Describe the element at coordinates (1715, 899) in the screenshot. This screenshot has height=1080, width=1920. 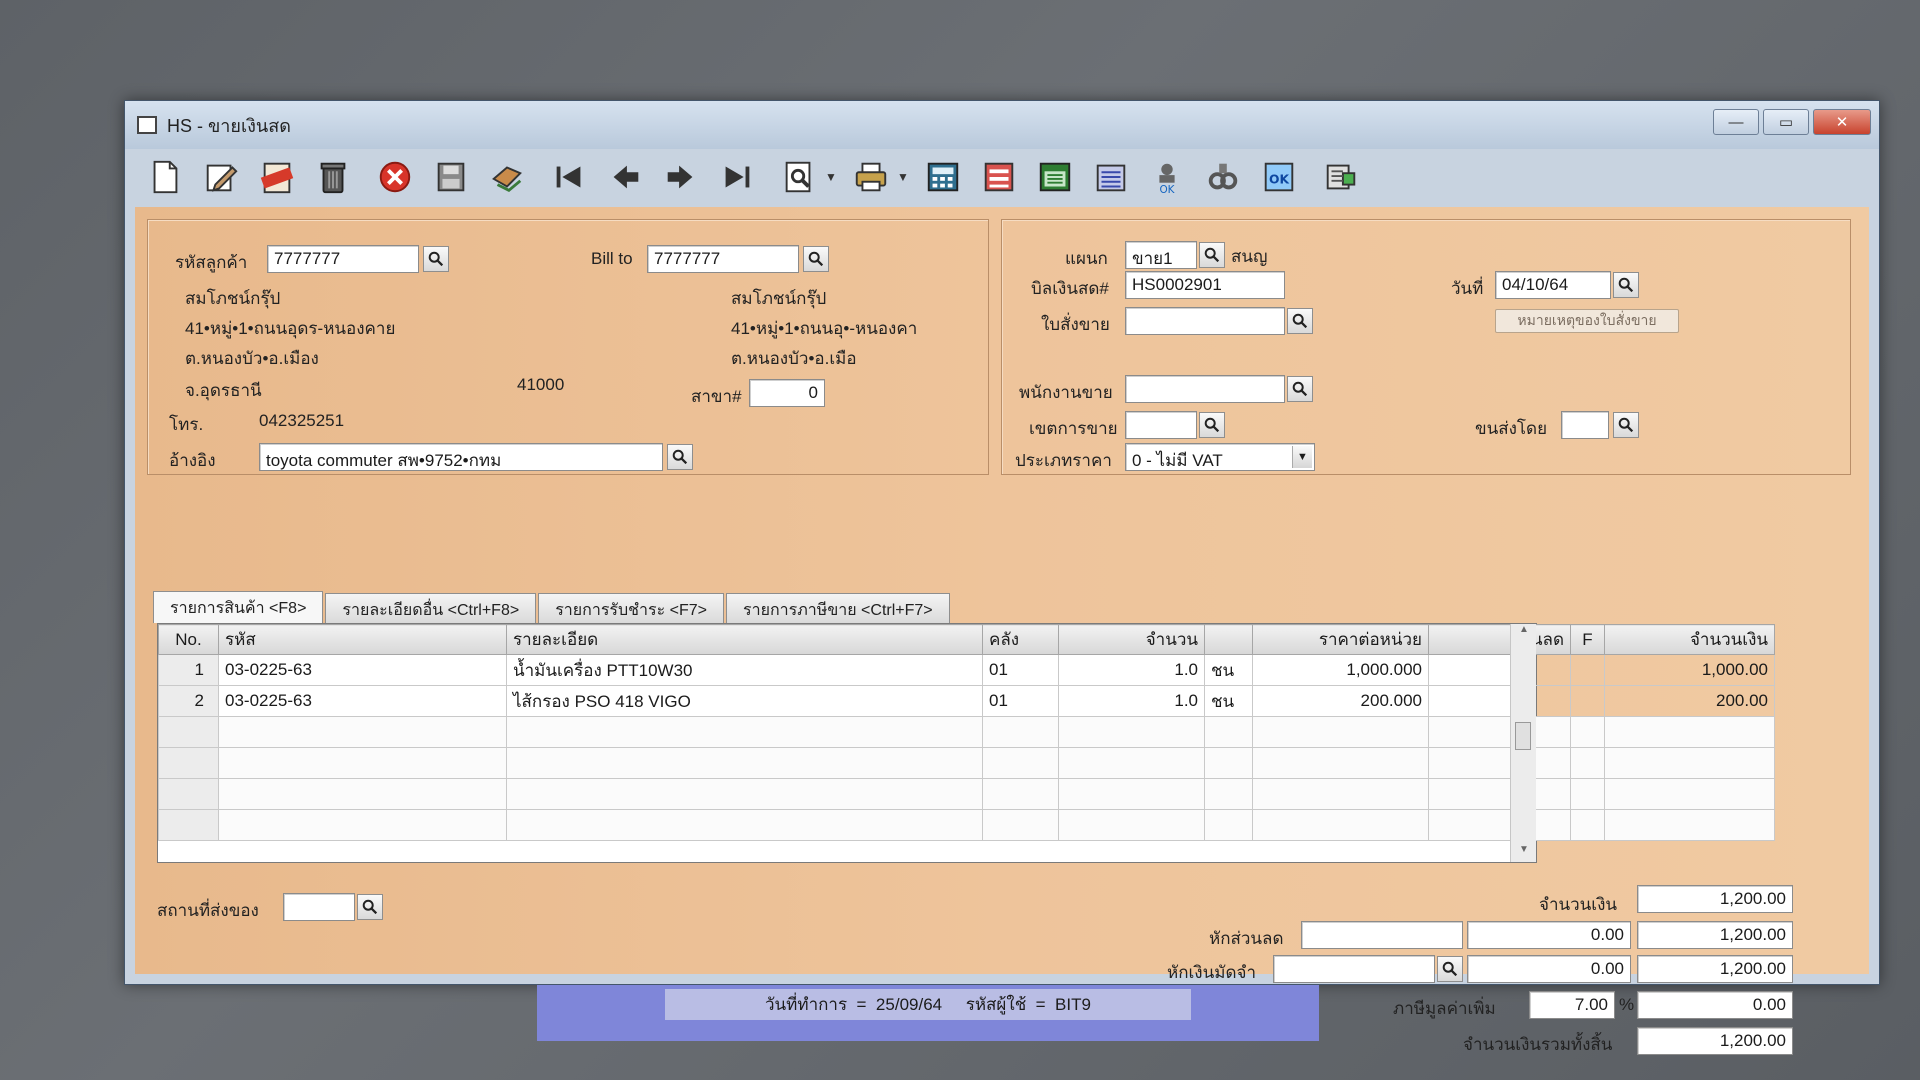
I see `amount-field: 1,200.00` at that location.